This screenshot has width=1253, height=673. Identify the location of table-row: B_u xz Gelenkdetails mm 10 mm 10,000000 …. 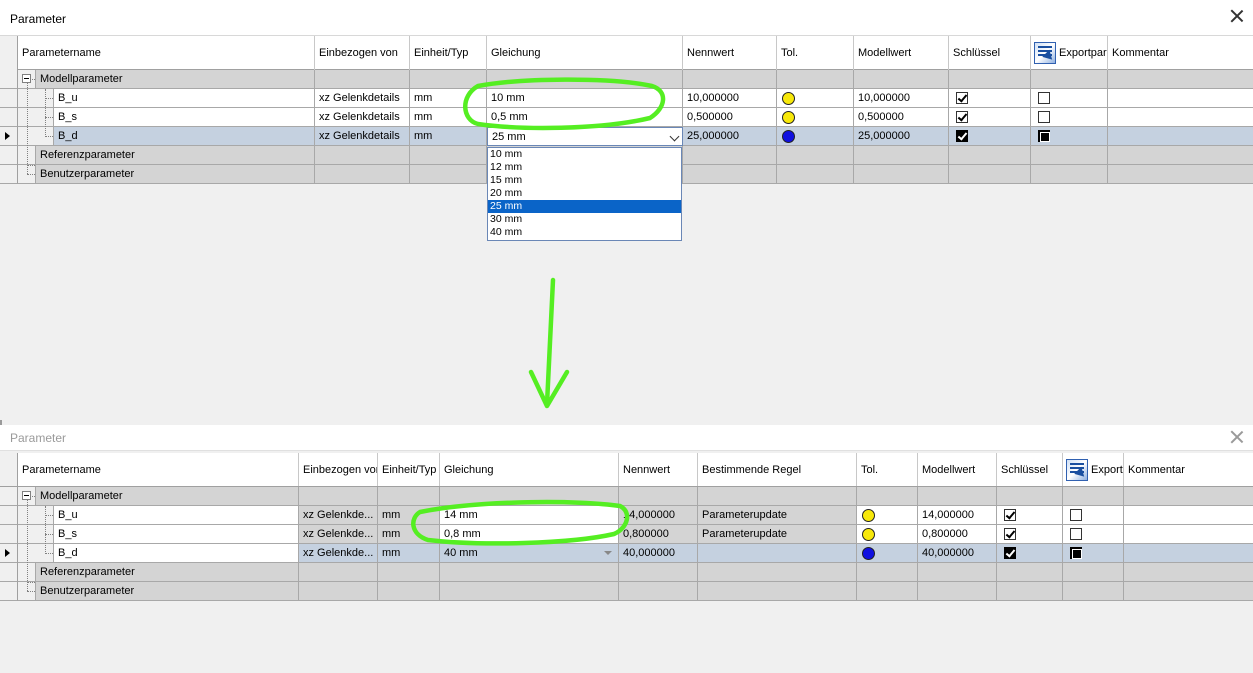
(626, 98).